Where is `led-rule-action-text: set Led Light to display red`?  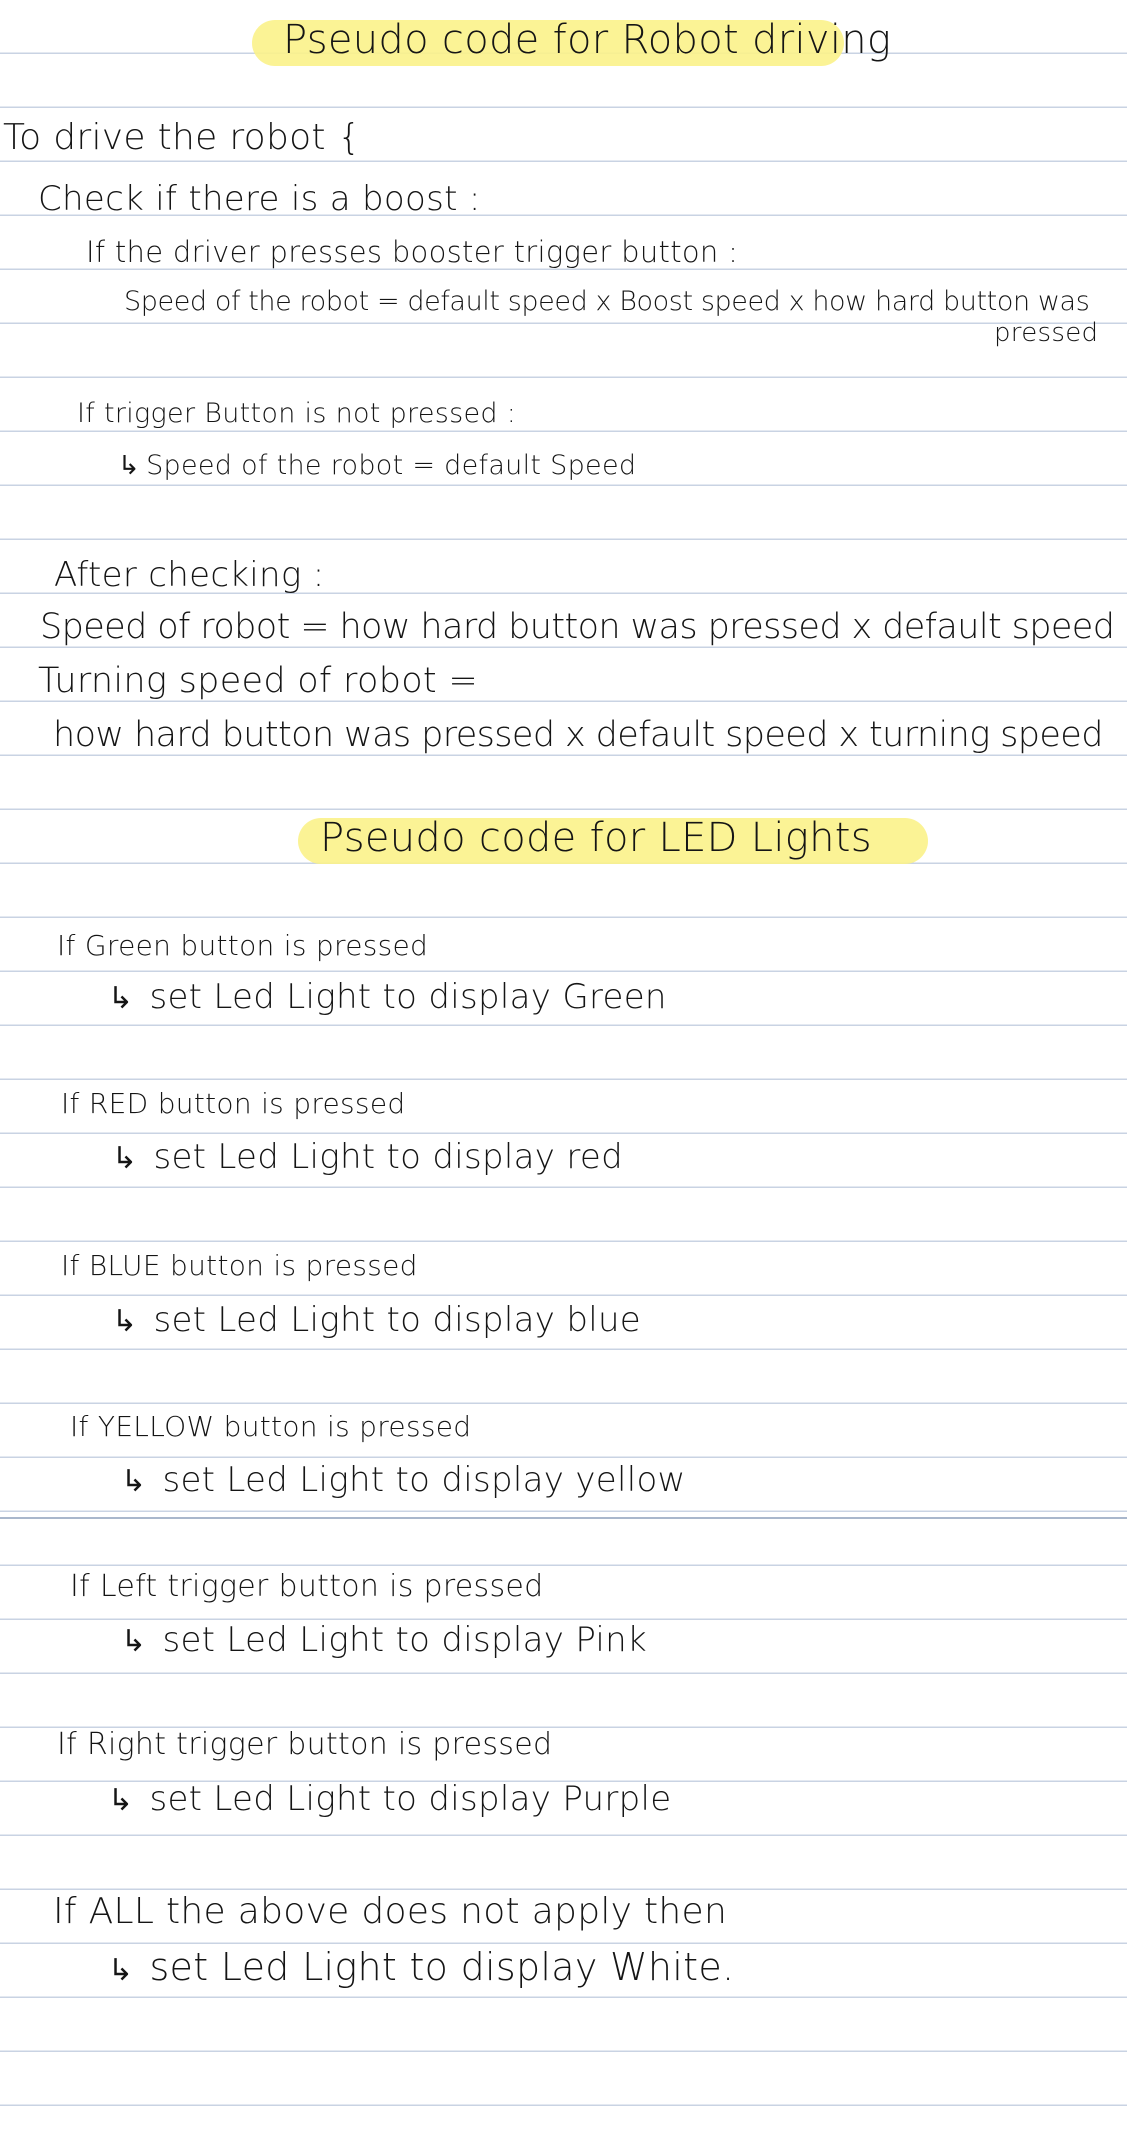
led-rule-action-text: set Led Light to display red is located at coordinates (388, 1157).